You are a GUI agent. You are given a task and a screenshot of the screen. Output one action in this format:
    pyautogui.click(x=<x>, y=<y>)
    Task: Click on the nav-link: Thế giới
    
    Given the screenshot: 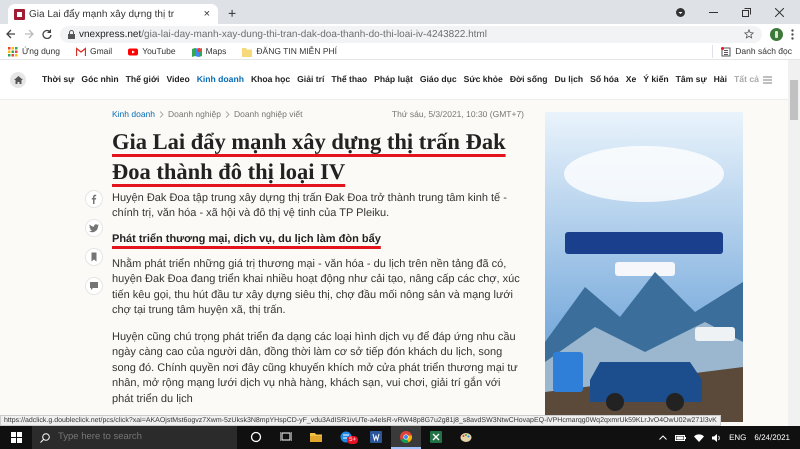 What is the action you would take?
    pyautogui.click(x=143, y=79)
    